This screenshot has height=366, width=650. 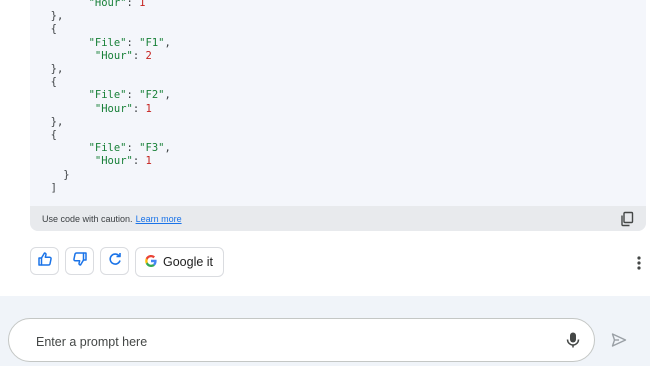 I want to click on response-actions: Google it, so click(x=127, y=262).